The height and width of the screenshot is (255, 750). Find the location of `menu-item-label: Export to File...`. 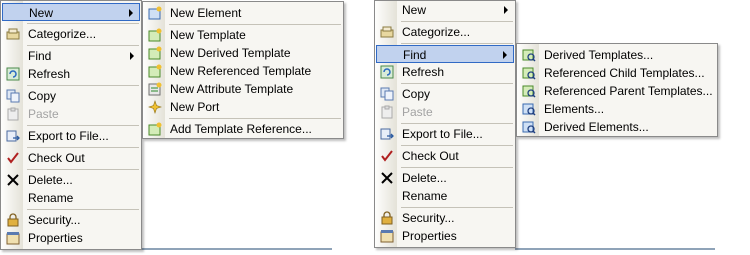

menu-item-label: Export to File... is located at coordinates (442, 134).